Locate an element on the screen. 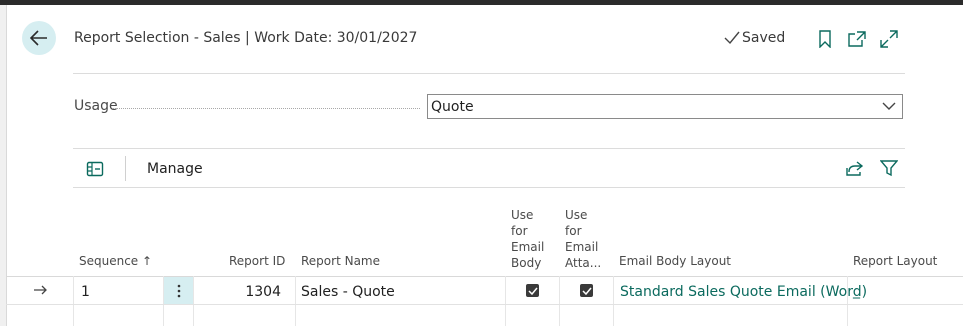 The image size is (963, 326). use-email-body-checkbox is located at coordinates (532, 290).